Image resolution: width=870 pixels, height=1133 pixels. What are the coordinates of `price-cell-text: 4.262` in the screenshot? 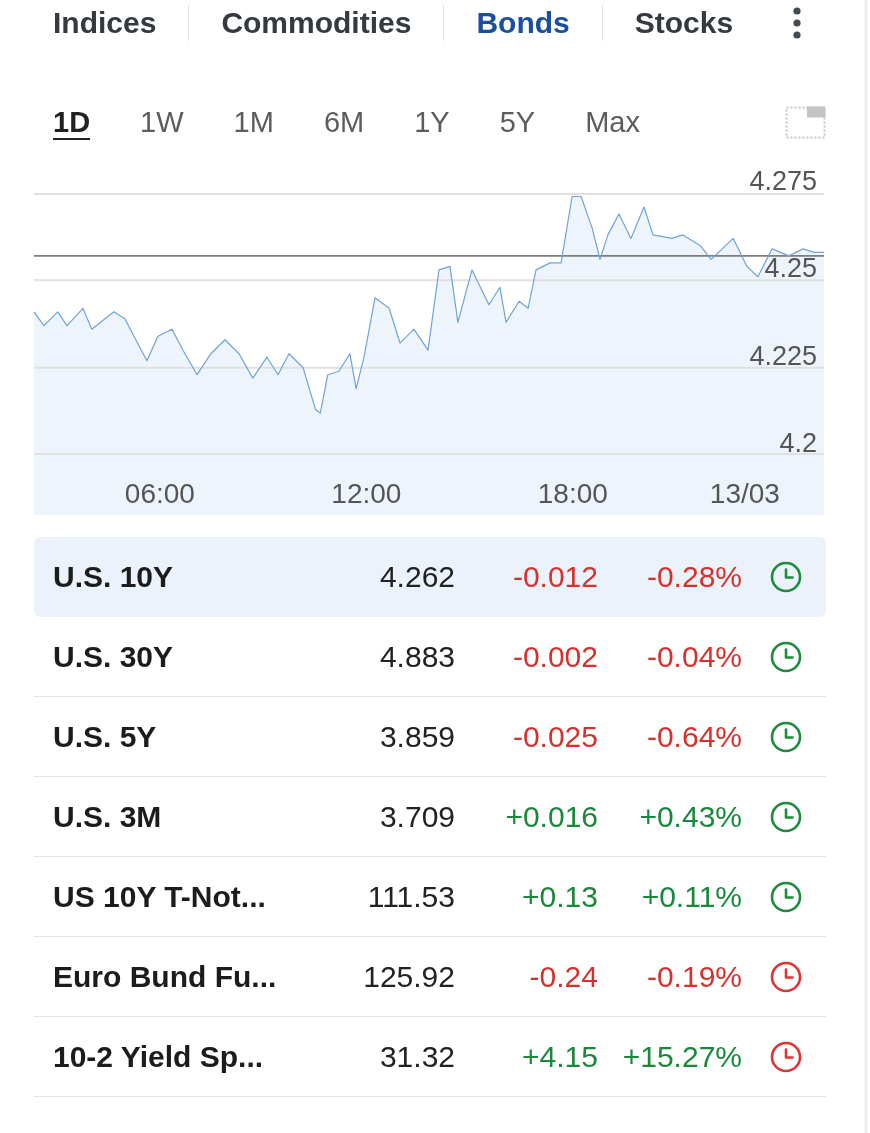 It's located at (417, 577).